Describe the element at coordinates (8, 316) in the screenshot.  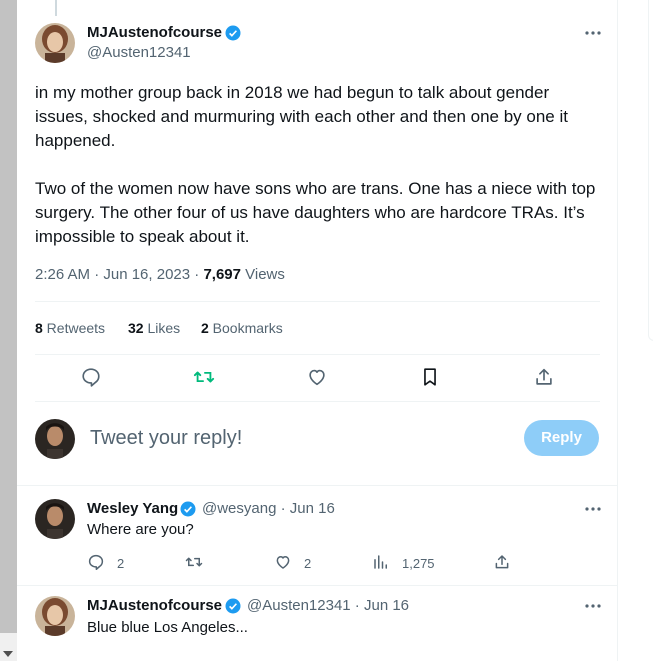
I see `scrollbar-thumb` at that location.